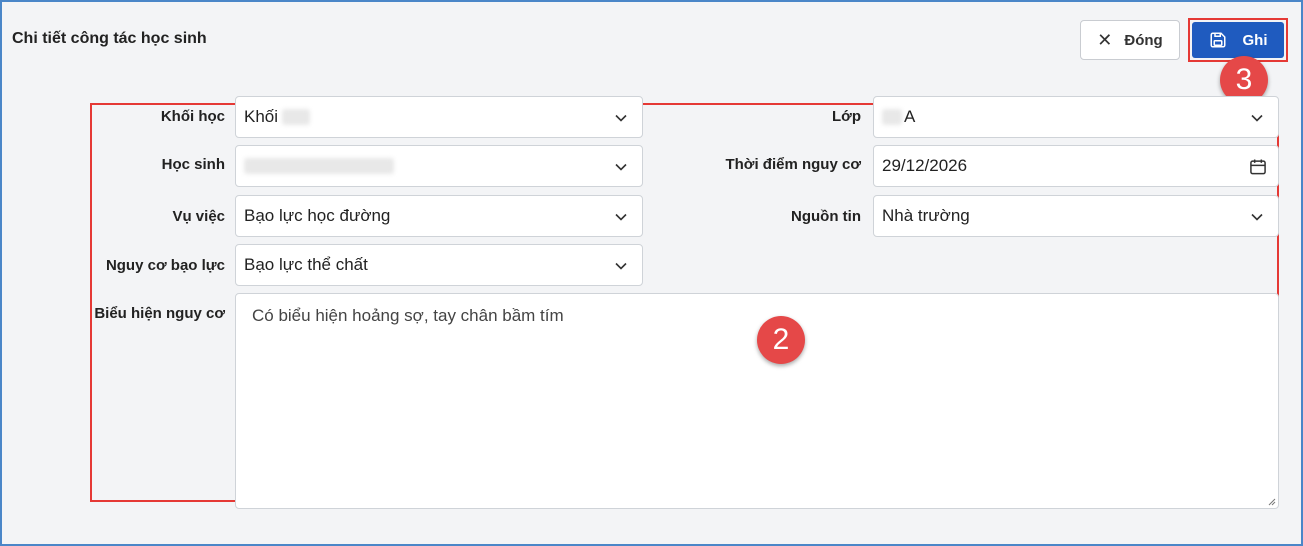 The width and height of the screenshot is (1303, 546). What do you see at coordinates (408, 315) in the screenshot?
I see `bieu-hien-value: Có biểu hiện hoảng sợ, tay chân bầm tím` at bounding box center [408, 315].